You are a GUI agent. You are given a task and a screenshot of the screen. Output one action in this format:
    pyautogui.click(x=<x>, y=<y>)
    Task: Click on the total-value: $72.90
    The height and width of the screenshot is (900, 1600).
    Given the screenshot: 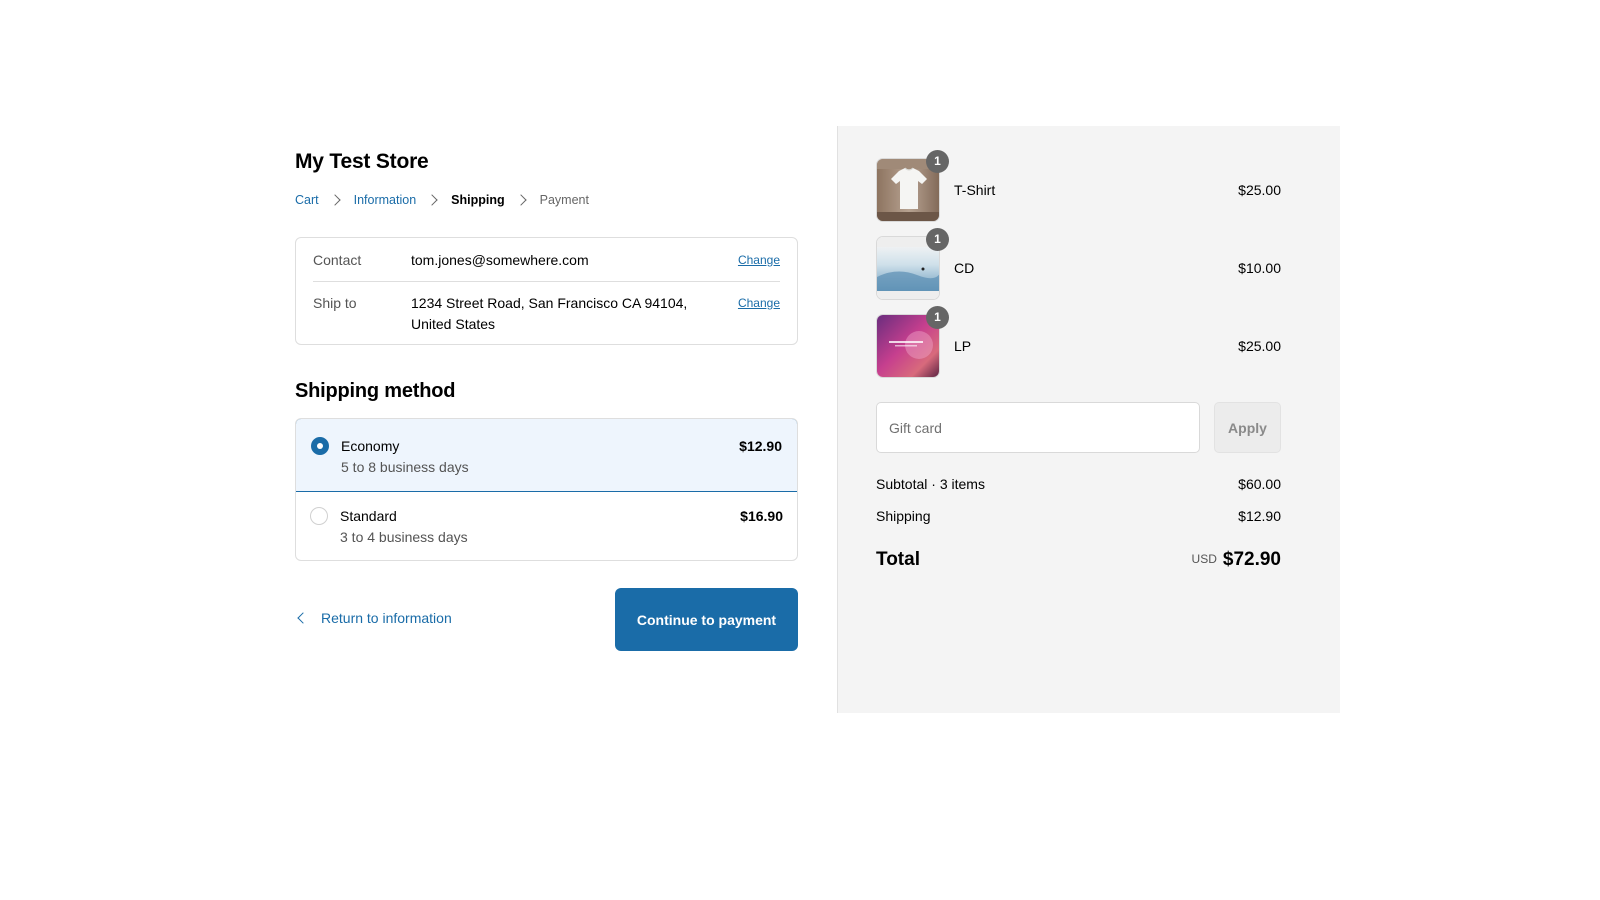 What is the action you would take?
    pyautogui.click(x=1251, y=559)
    